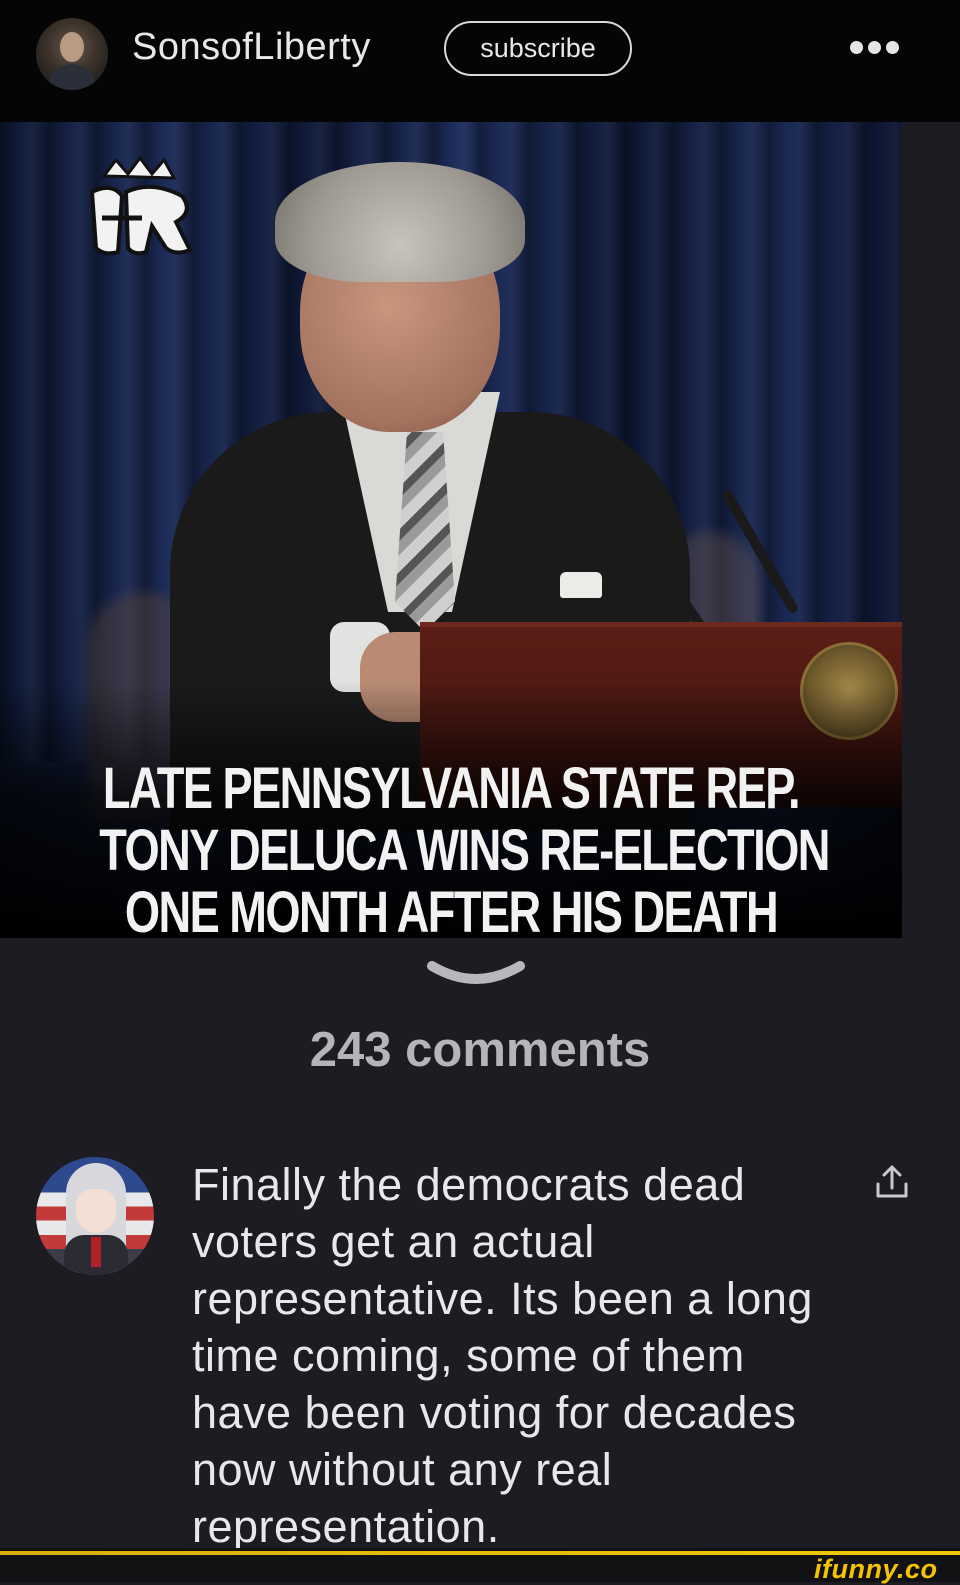  What do you see at coordinates (476, 975) in the screenshot?
I see `chevron-down-icon` at bounding box center [476, 975].